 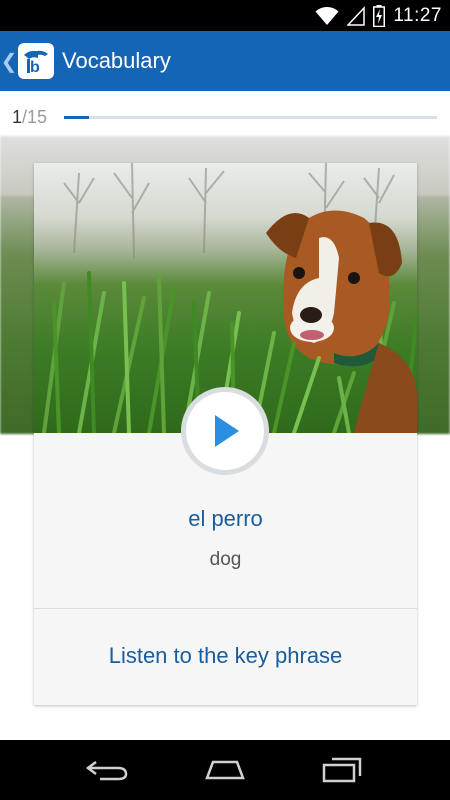 I want to click on battery-charging-icon, so click(x=379, y=15).